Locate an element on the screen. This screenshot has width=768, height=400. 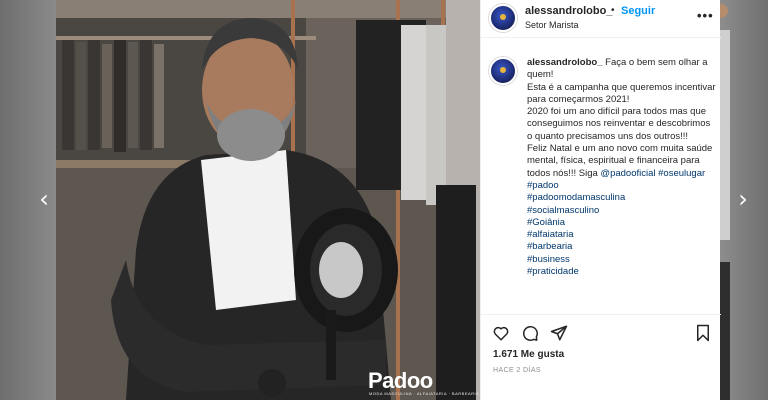
caption-mention: @padooficial is located at coordinates (627, 173).